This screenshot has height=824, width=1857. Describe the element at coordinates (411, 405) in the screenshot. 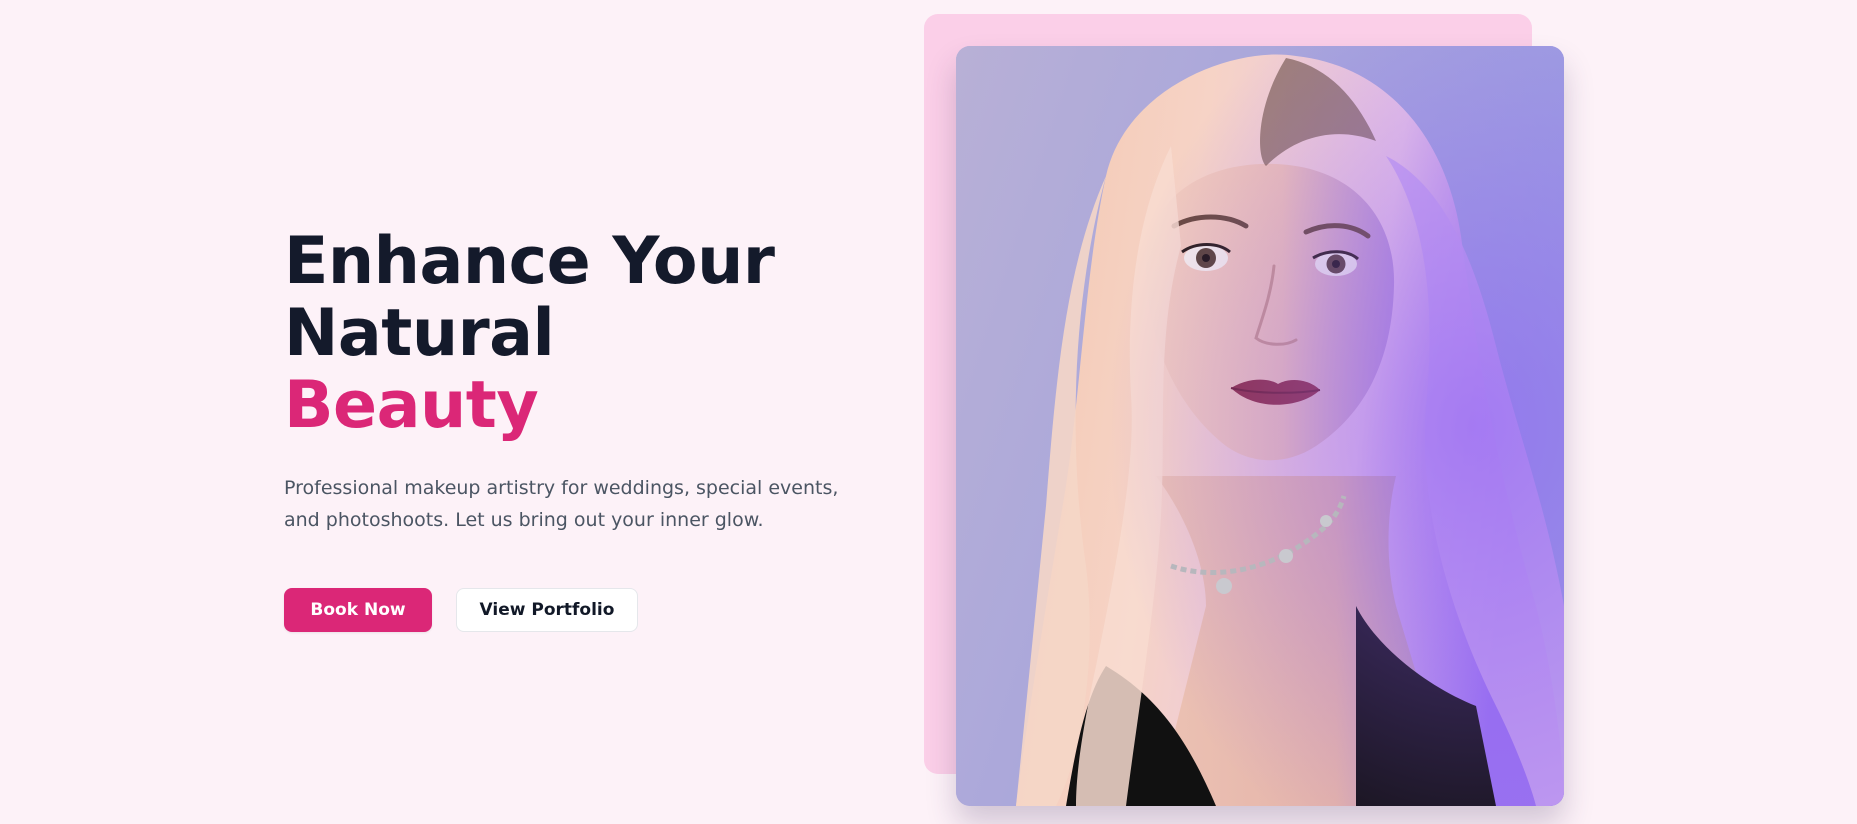

I see `headline-accent: Beauty` at that location.